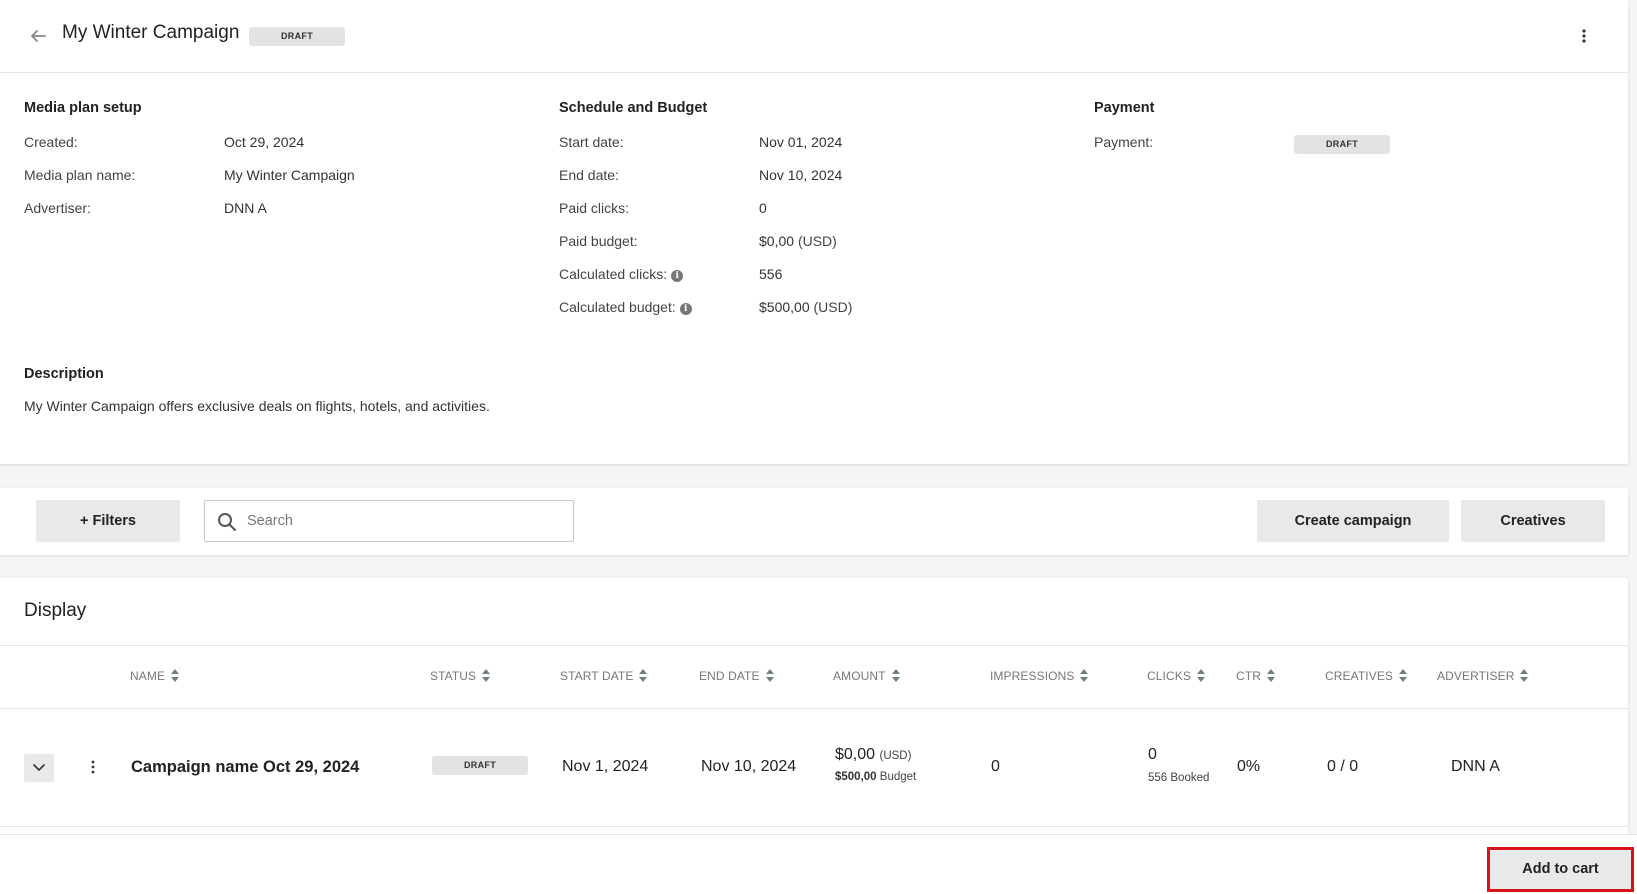 The width and height of the screenshot is (1637, 894). What do you see at coordinates (245, 767) in the screenshot?
I see `campaign-name-link: Campaign name Oct 29, 2024` at bounding box center [245, 767].